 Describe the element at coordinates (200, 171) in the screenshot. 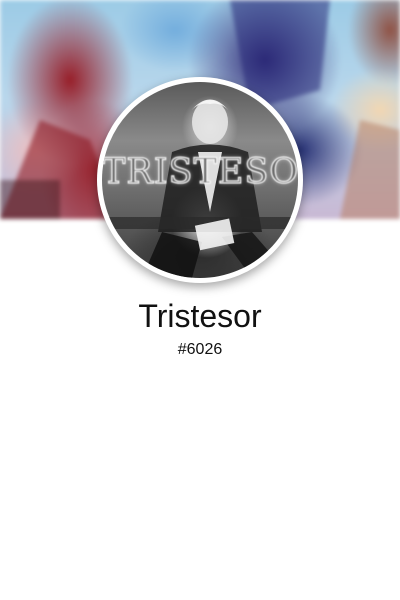

I see `avatar-logo-text: TRISTESOR` at that location.